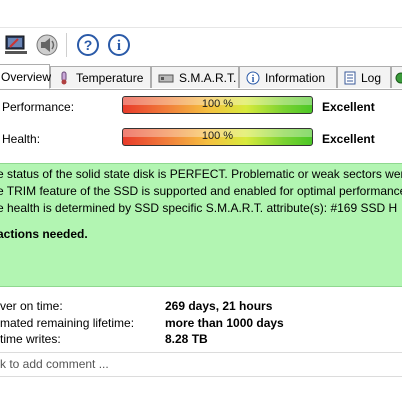  I want to click on remaining-lifetime-value: more than 1000 days, so click(224, 323).